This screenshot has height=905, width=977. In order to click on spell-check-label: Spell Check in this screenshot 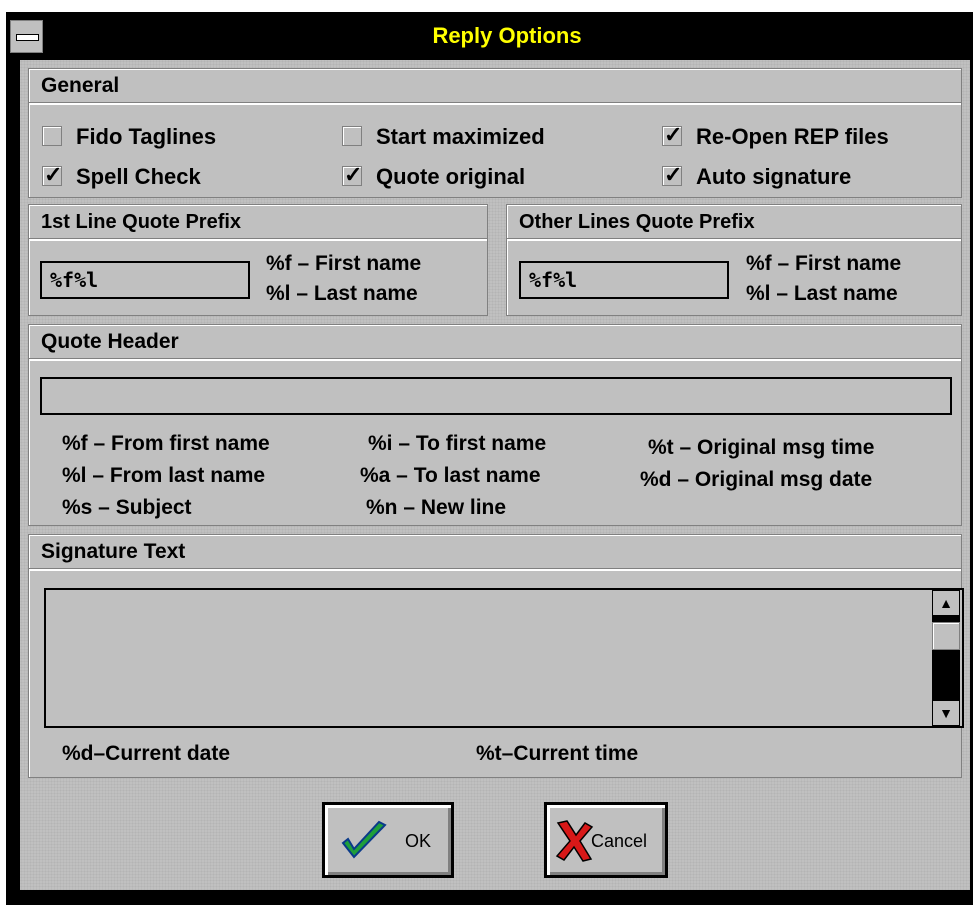, I will do `click(138, 176)`.